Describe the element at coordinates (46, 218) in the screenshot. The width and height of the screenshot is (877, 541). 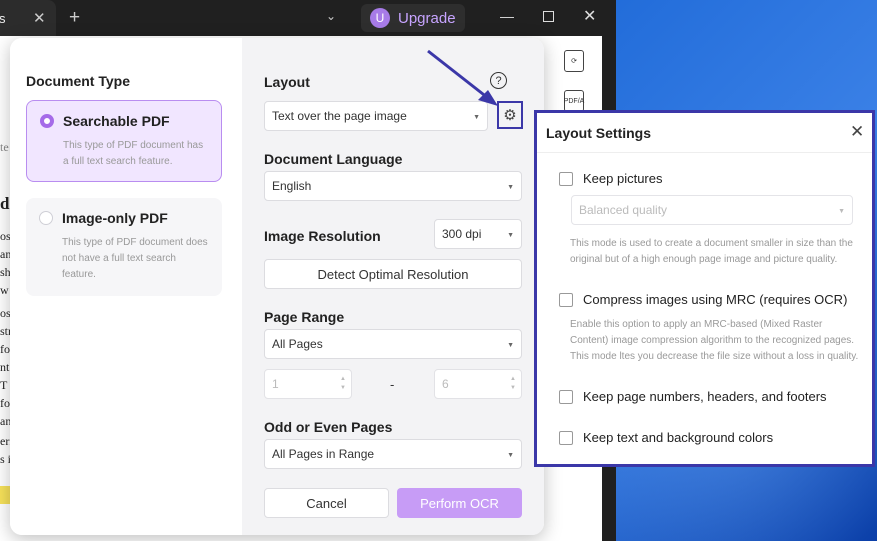
I see `radio-icon` at that location.